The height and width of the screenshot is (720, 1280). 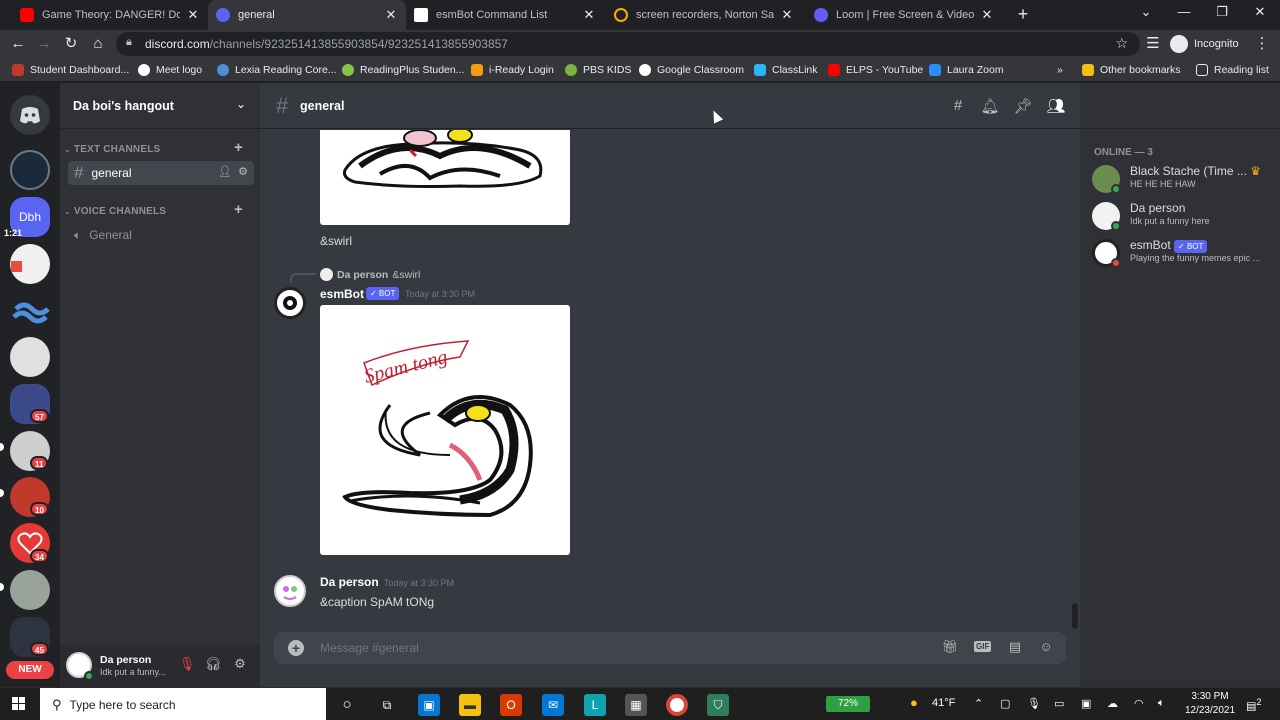 I want to click on tab-general: general ✕, so click(x=307, y=15).